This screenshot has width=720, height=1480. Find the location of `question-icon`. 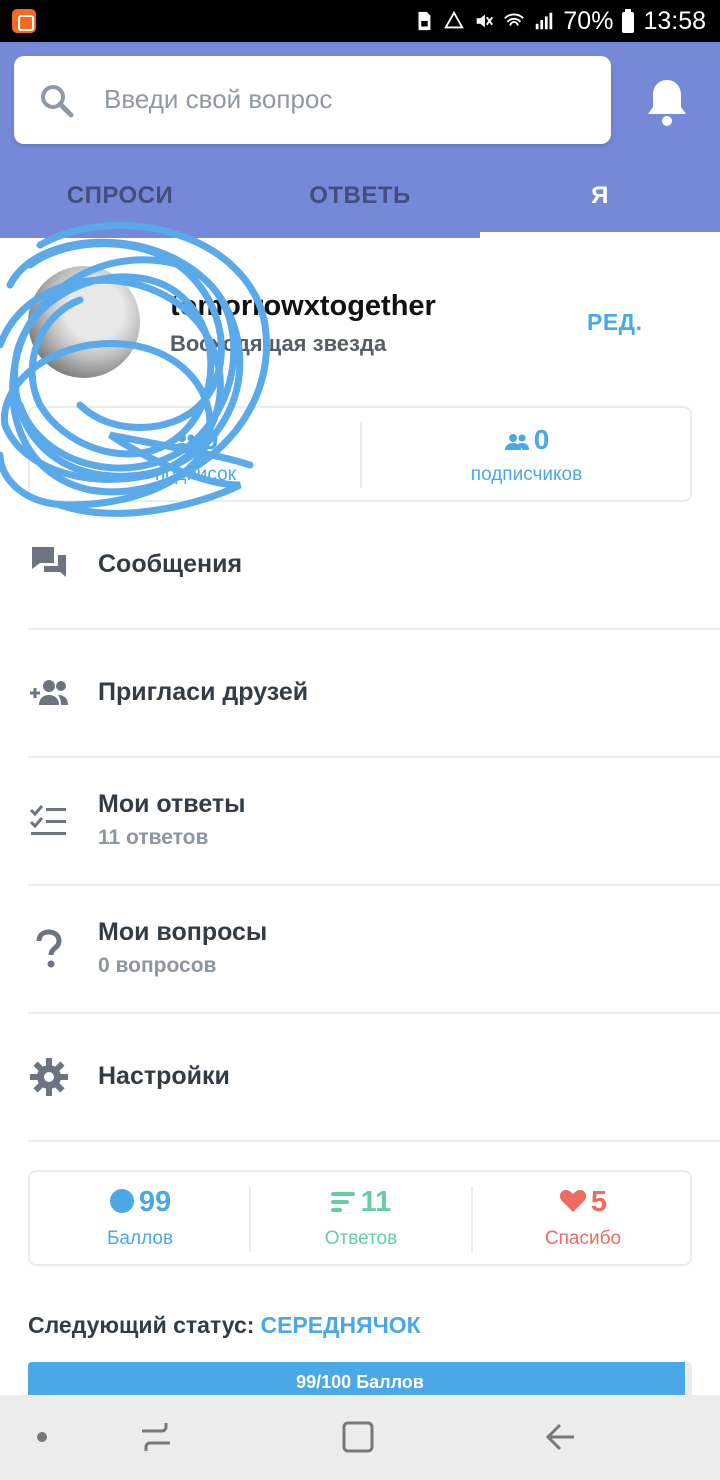

question-icon is located at coordinates (49, 948).